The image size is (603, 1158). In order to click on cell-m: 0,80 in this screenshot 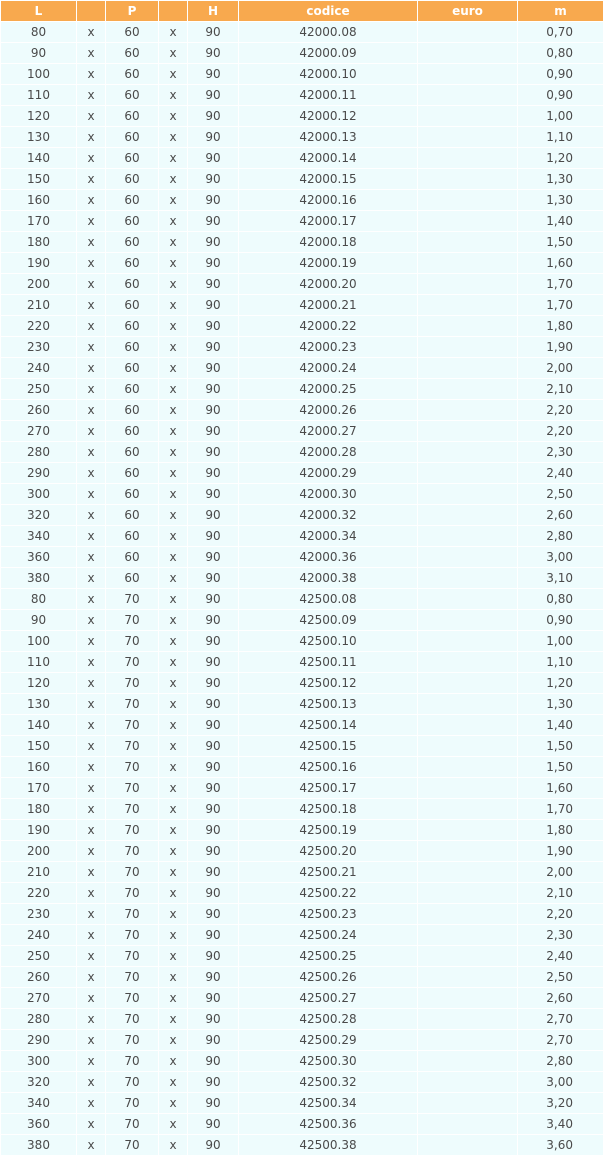, I will do `click(560, 53)`.